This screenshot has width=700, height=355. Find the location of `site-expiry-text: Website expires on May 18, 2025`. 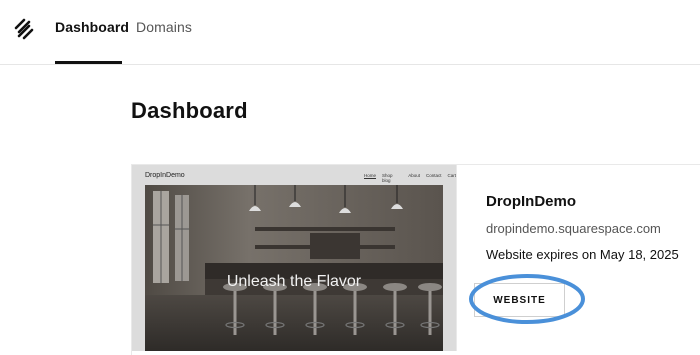

site-expiry-text: Website expires on May 18, 2025 is located at coordinates (582, 254).